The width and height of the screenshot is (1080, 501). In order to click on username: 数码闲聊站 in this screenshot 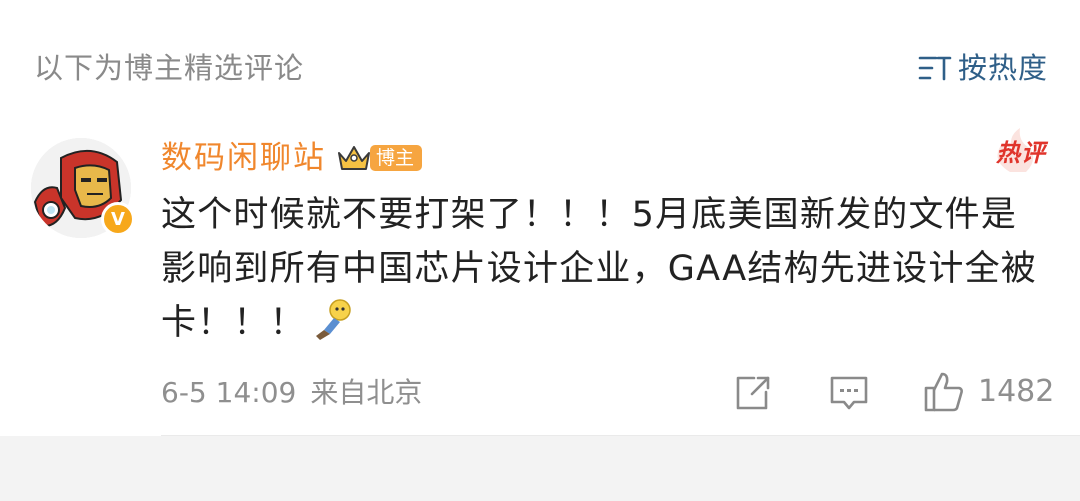, I will do `click(243, 158)`.